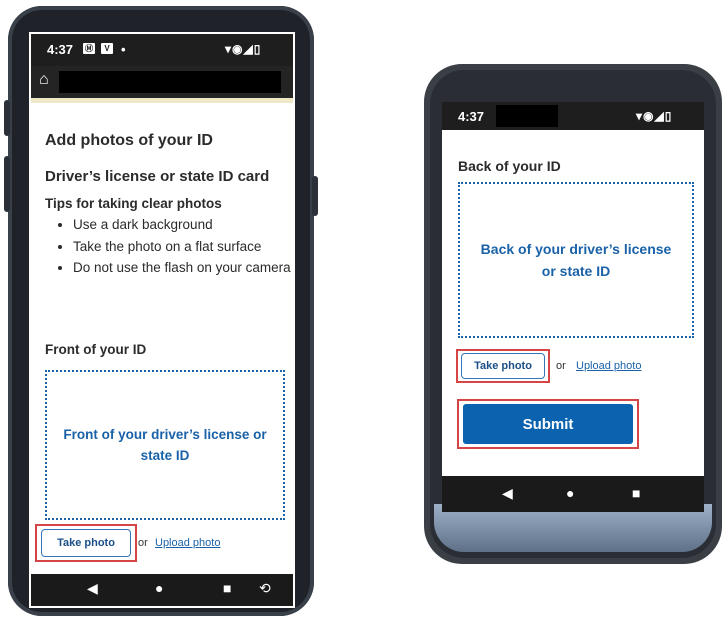 Image resolution: width=726 pixels, height=622 pixels. I want to click on notification-icon: Ⓜ, so click(89, 48).